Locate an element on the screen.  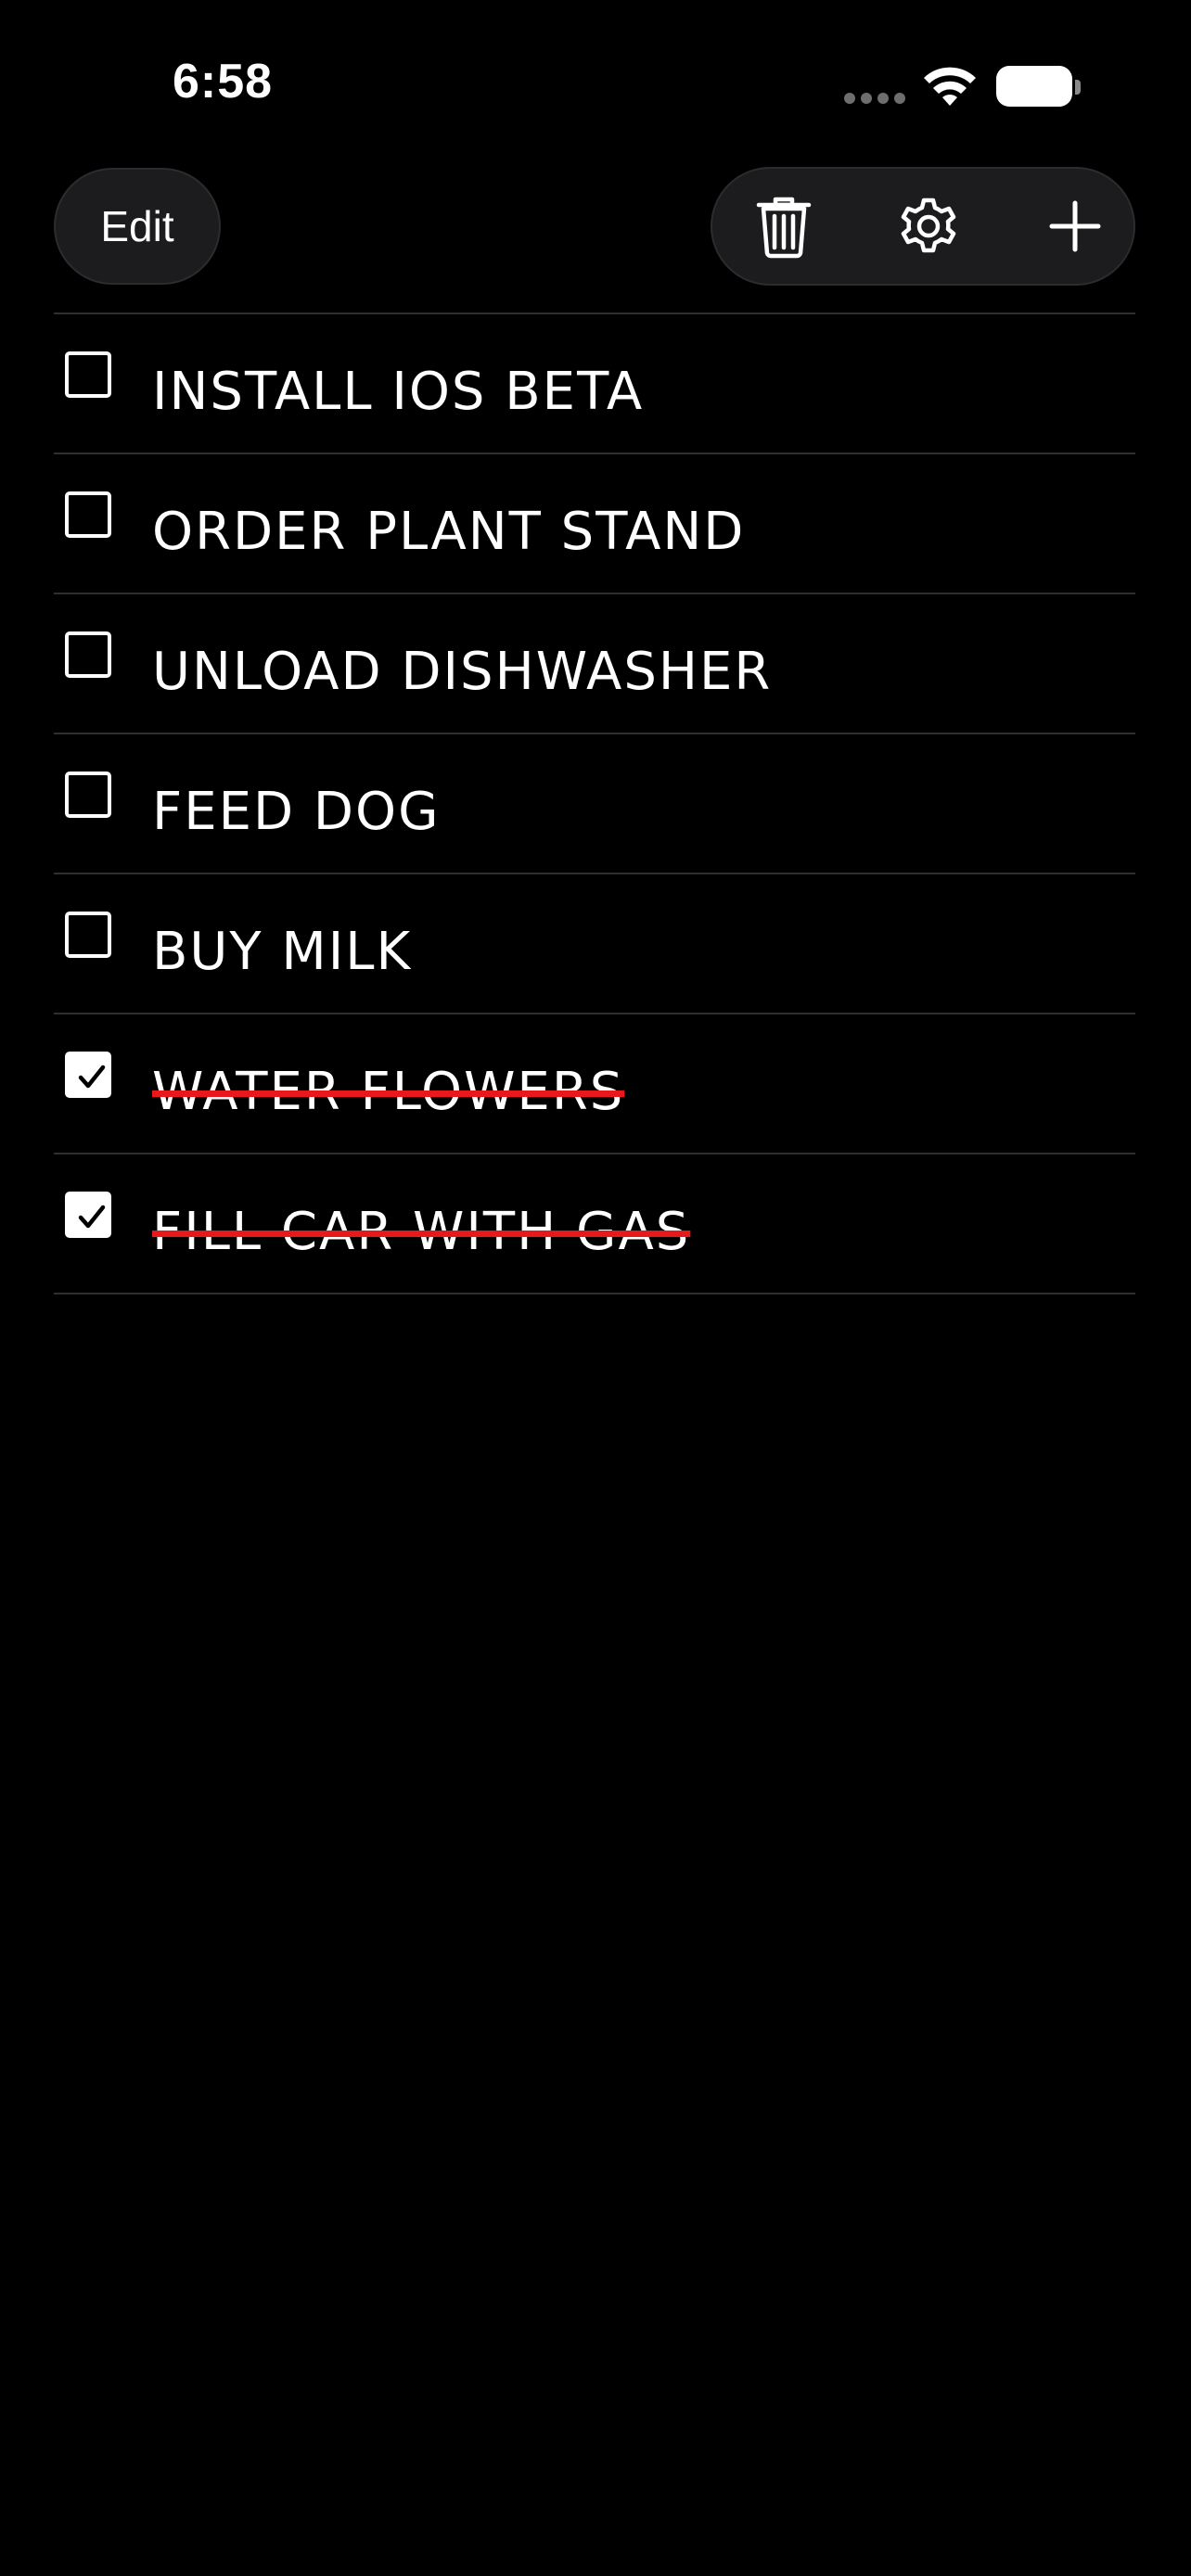
edit-button: Edit is located at coordinates (137, 227).